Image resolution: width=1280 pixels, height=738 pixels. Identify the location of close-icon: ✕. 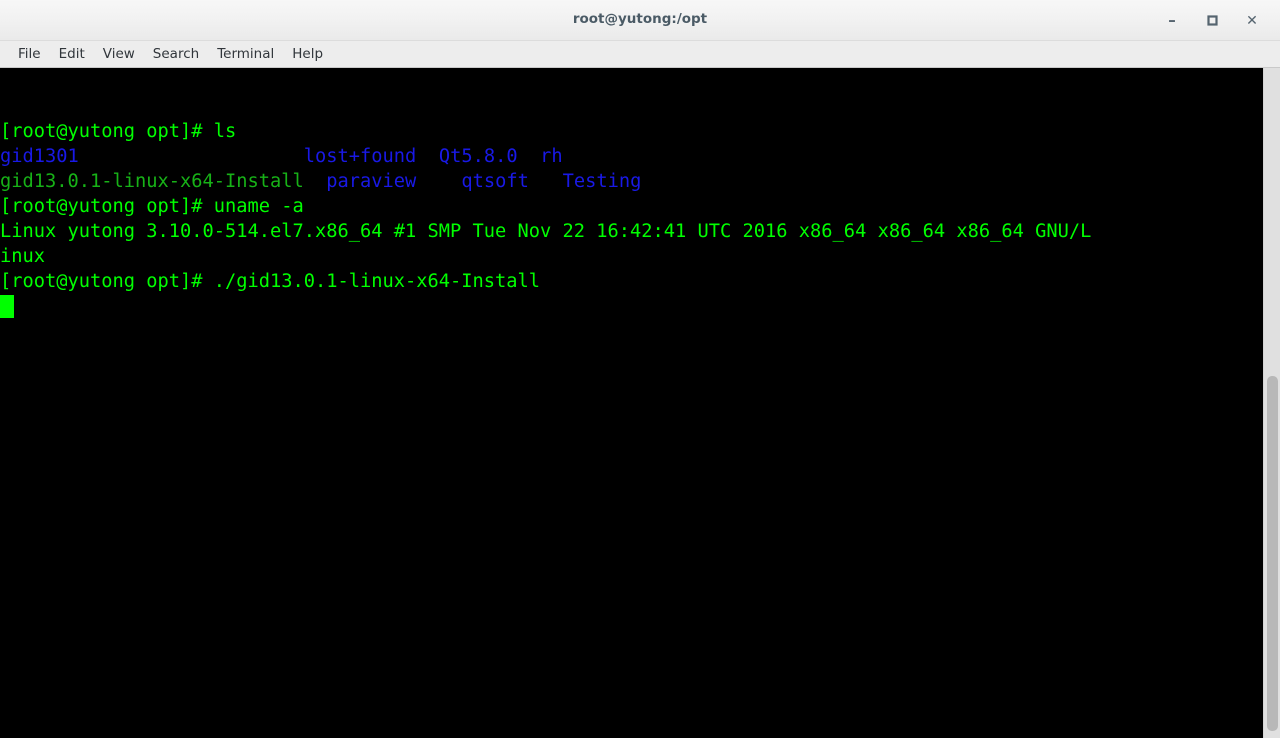
(1252, 20).